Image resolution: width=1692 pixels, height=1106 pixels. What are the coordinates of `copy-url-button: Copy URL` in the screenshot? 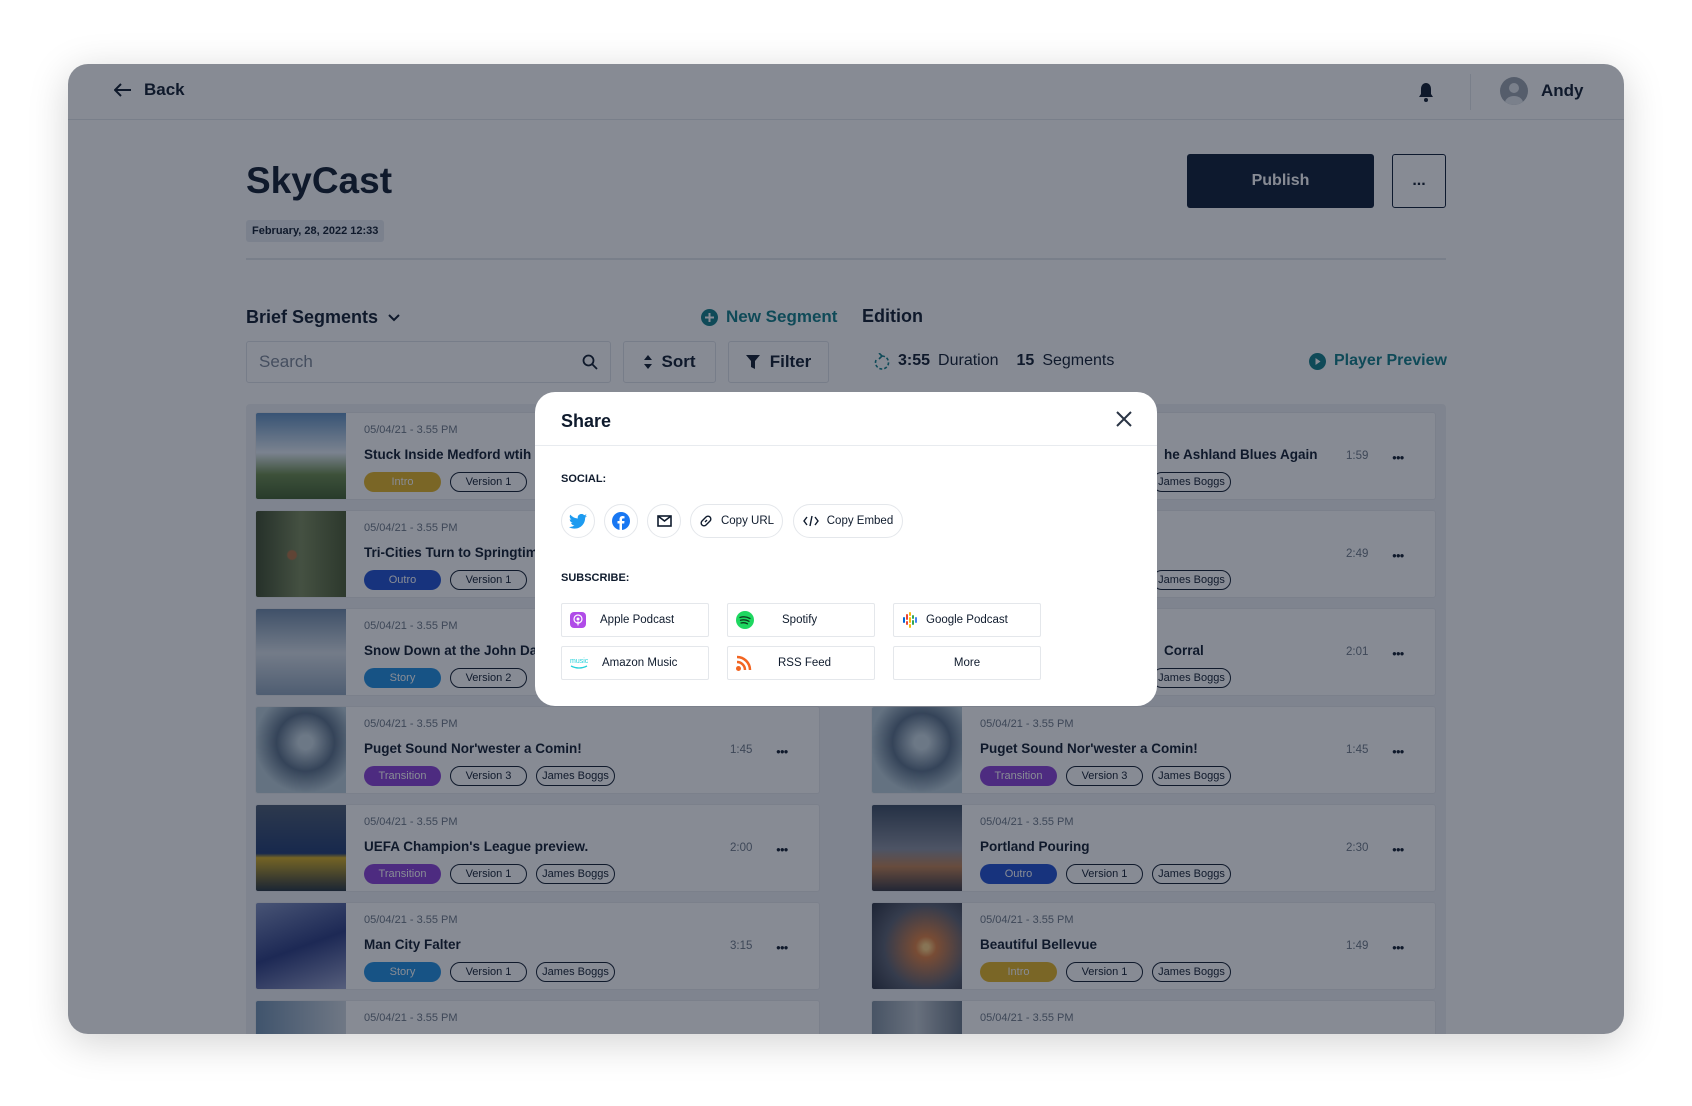 It's located at (736, 521).